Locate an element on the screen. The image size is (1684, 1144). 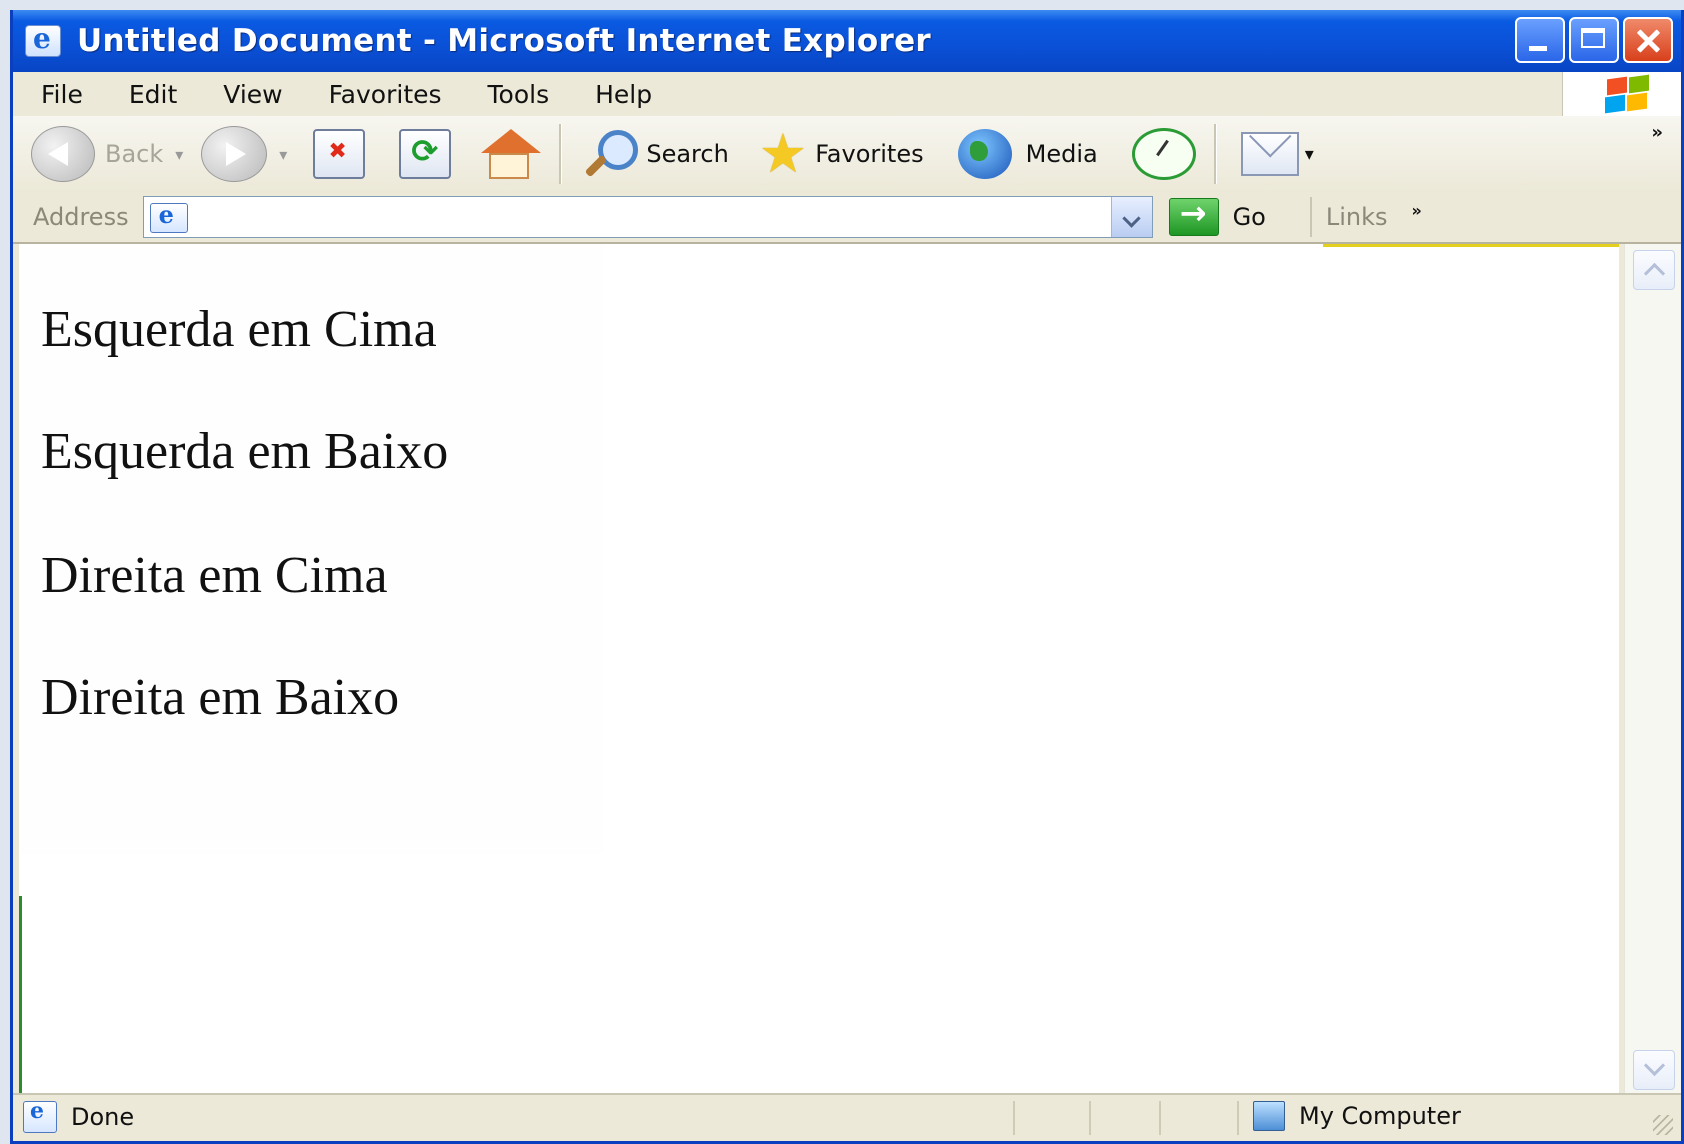
refresh-button is located at coordinates (425, 154).